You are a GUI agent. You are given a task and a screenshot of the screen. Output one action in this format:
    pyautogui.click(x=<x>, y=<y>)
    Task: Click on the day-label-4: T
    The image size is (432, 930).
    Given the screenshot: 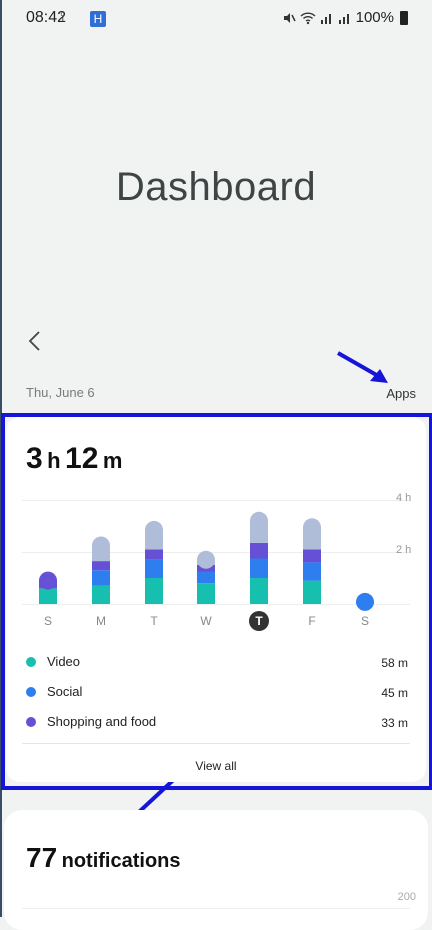 What is the action you would take?
    pyautogui.click(x=259, y=621)
    